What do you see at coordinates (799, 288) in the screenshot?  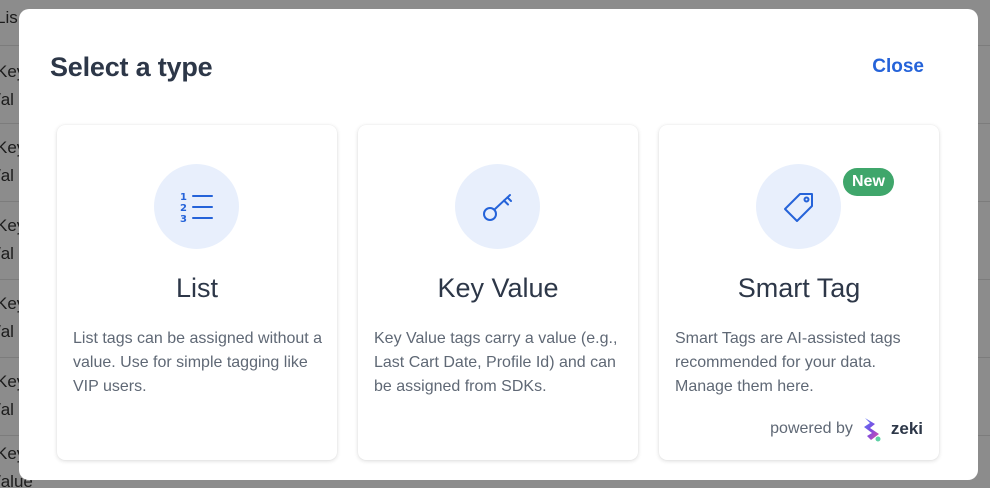 I see `card-title: Smart Tag` at bounding box center [799, 288].